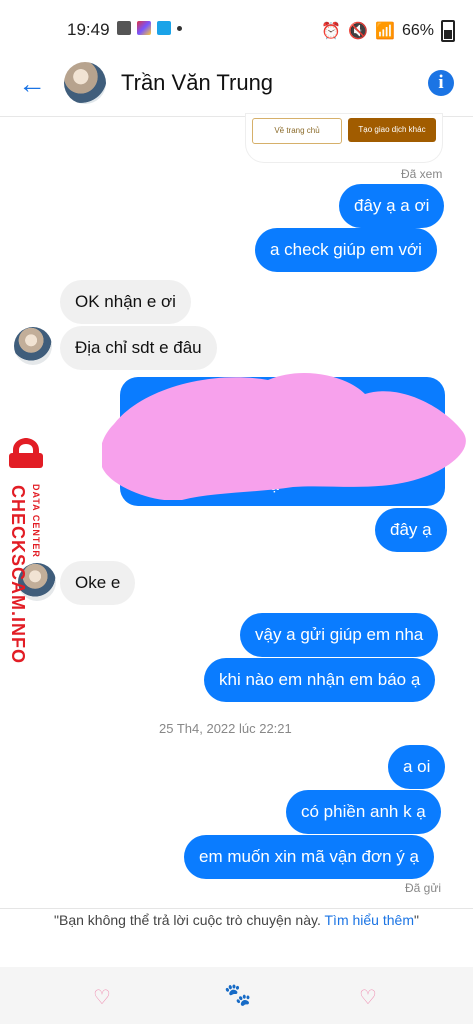 This screenshot has height=1024, width=473. I want to click on cloud-app-icon, so click(164, 28).